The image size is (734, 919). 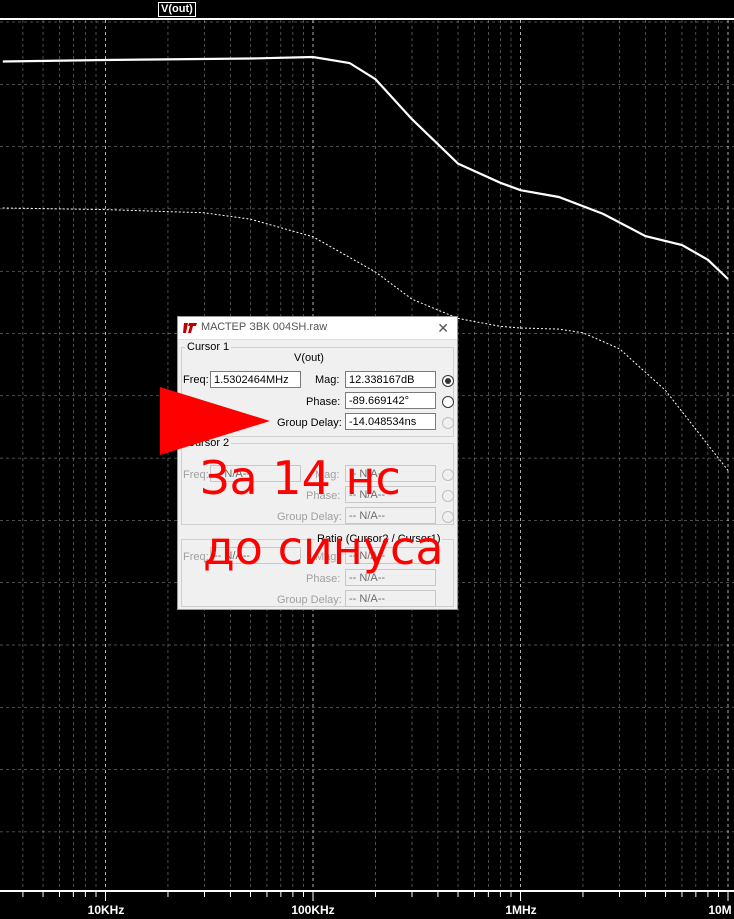 What do you see at coordinates (327, 380) in the screenshot?
I see `cursor1-mag-label: Mag:` at bounding box center [327, 380].